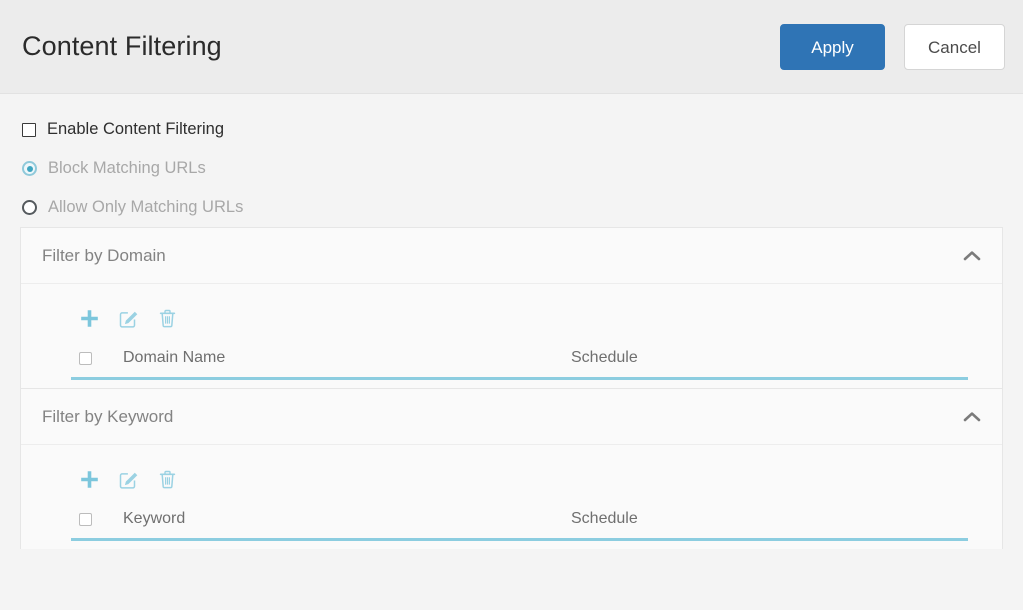 This screenshot has width=1023, height=610. Describe the element at coordinates (104, 255) in the screenshot. I see `filter-by-domain-title: Filter by Domain` at that location.